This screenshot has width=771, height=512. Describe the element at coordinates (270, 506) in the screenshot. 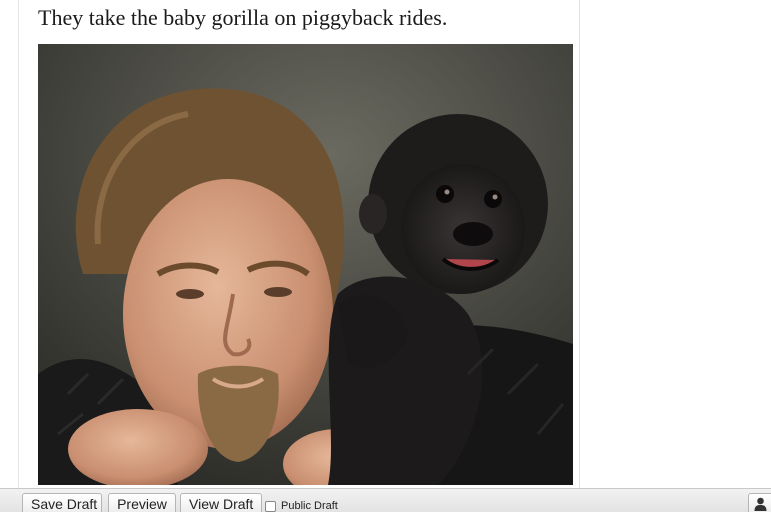

I see `public-draft-checkbox` at that location.